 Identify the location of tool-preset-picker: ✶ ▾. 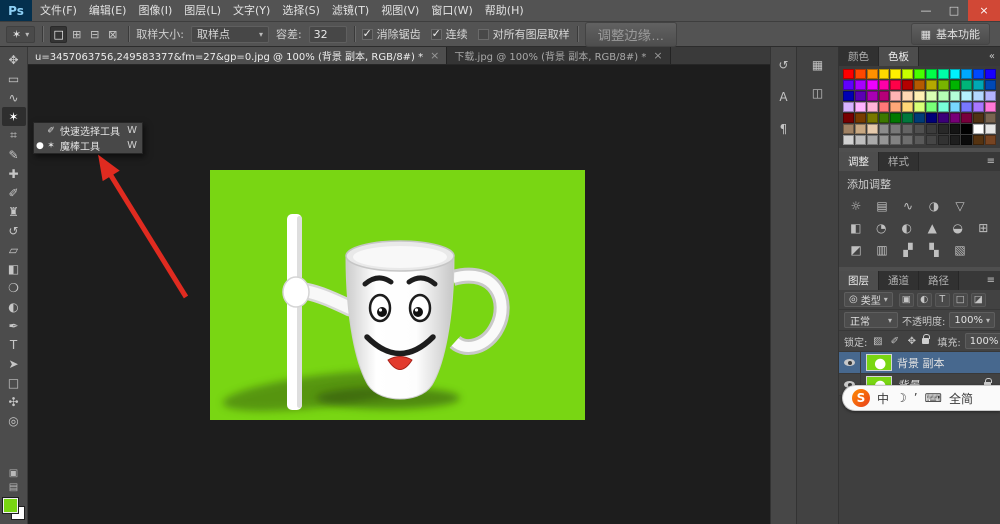
(21, 34).